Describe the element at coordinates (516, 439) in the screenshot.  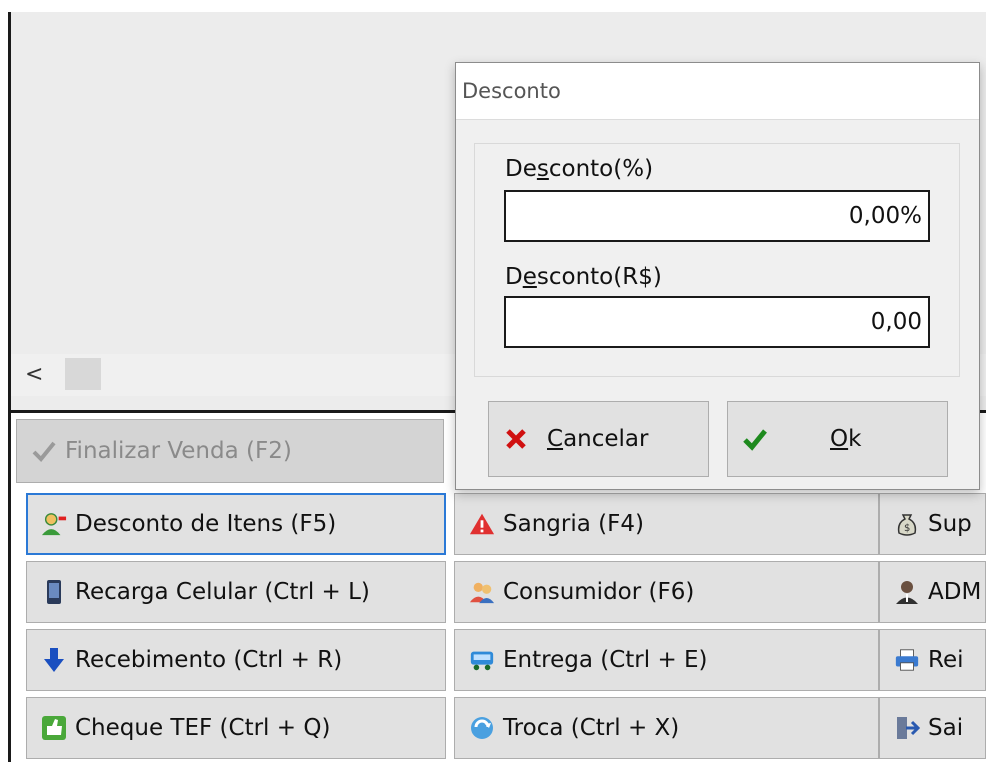
I see `close-icon` at that location.